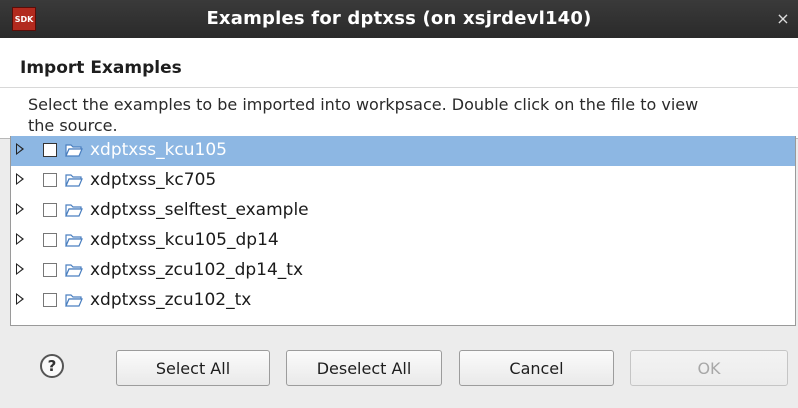 Image resolution: width=798 pixels, height=408 pixels. I want to click on tree-row: xdptxss_zcu102_dp14_tx, so click(403, 271).